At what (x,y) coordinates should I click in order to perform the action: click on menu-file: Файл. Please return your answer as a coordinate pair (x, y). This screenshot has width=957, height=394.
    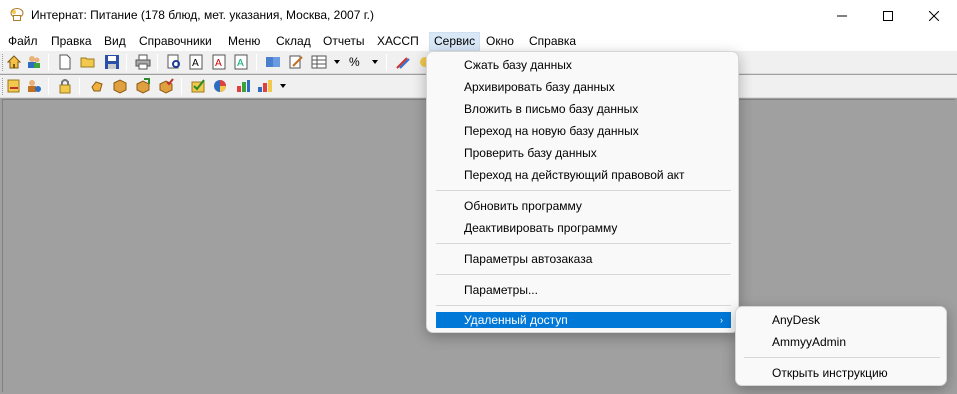
    Looking at the image, I should click on (23, 41).